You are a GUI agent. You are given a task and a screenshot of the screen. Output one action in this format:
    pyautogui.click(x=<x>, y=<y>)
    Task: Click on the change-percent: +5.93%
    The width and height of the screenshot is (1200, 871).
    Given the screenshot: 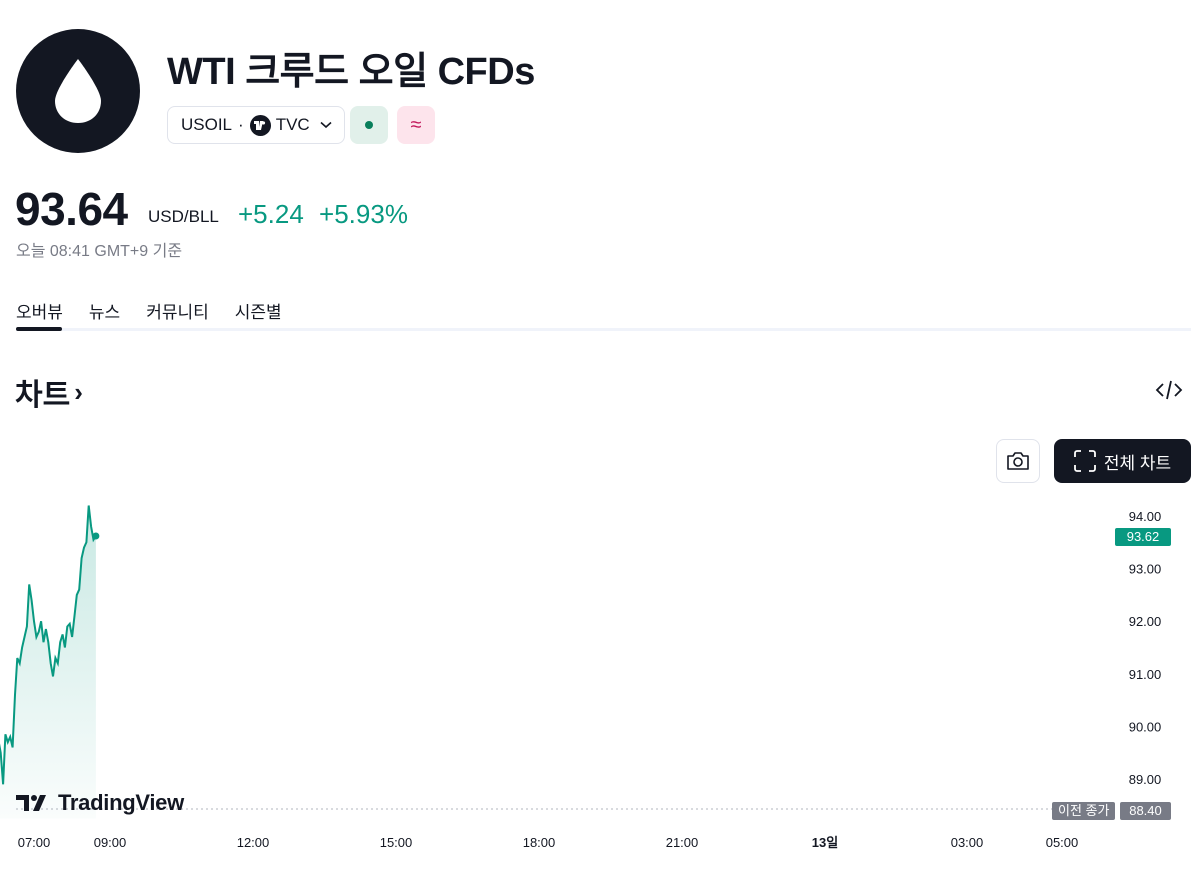 What is the action you would take?
    pyautogui.click(x=363, y=214)
    